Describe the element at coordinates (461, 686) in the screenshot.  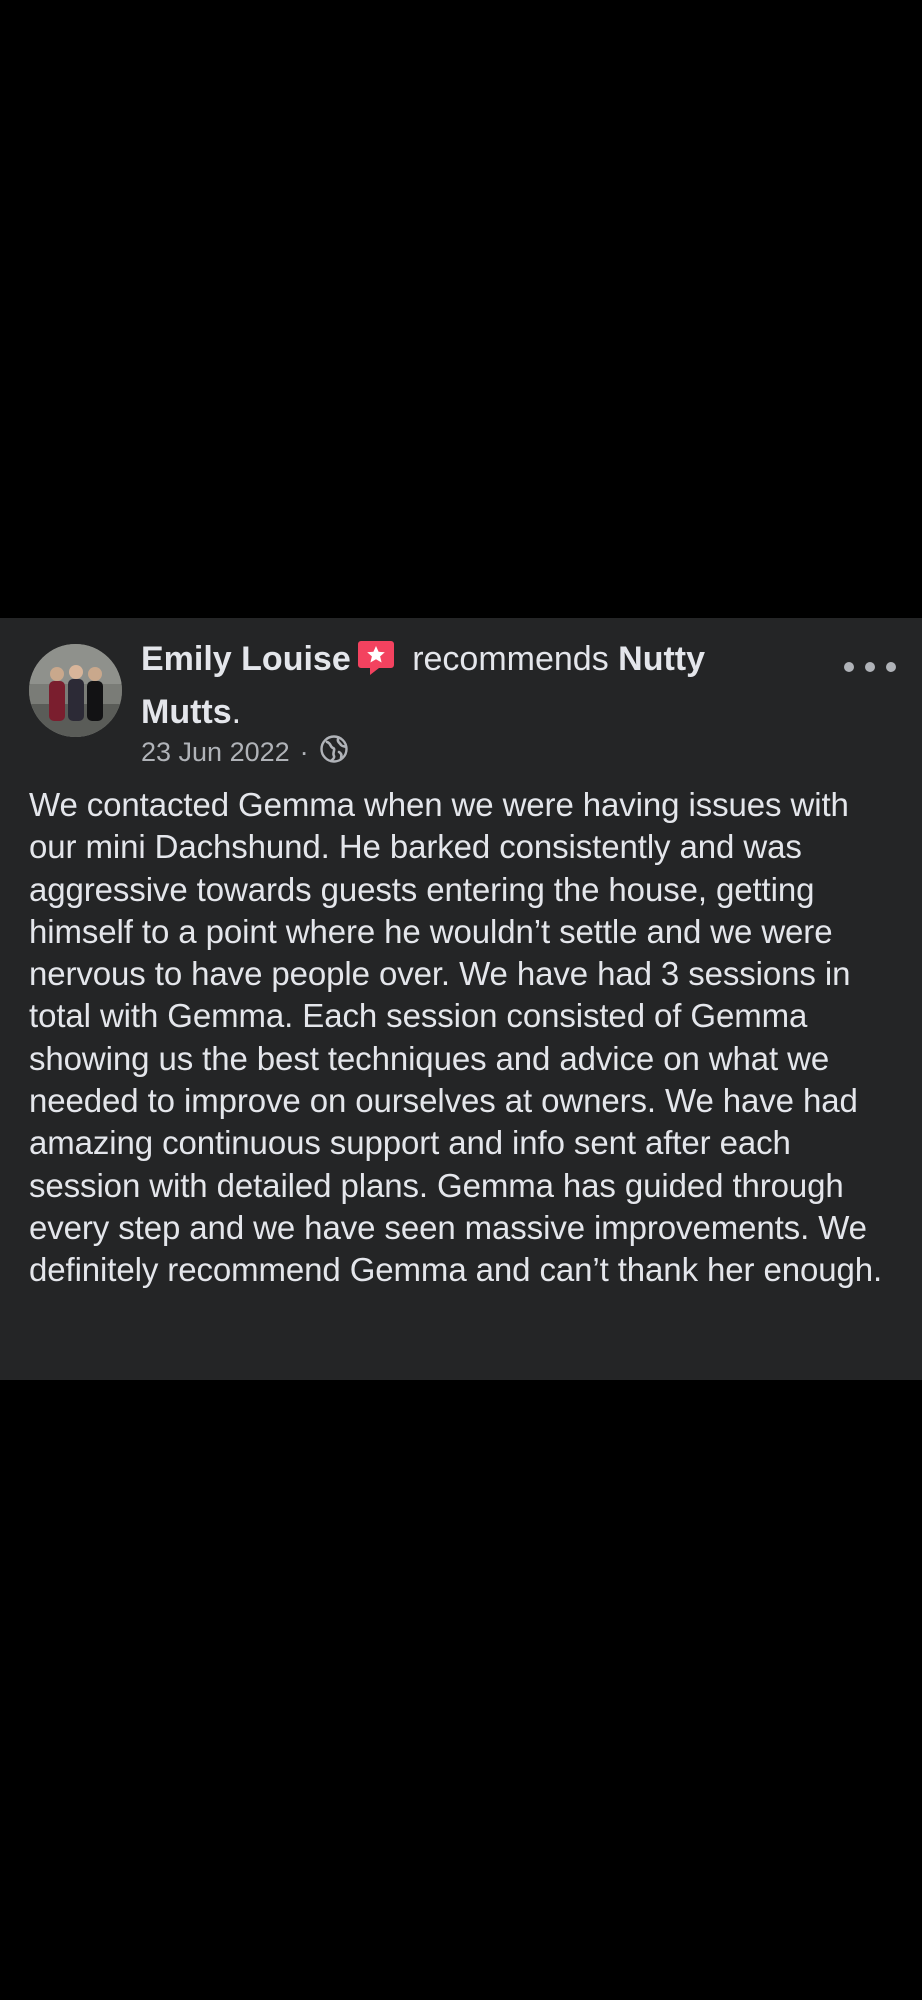
I see `post-header: Emily Louise recommends Nutty Mutts.` at that location.